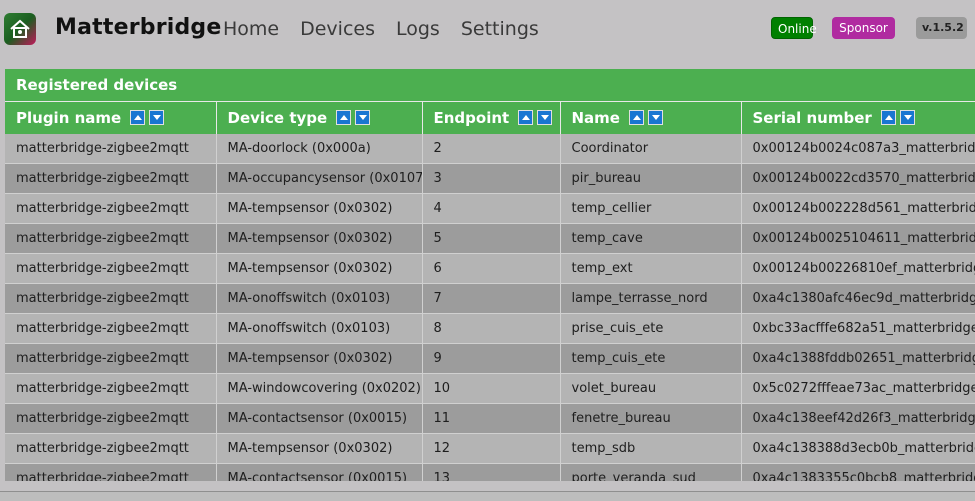 The width and height of the screenshot is (975, 501). I want to click on cell-endpoint: 6, so click(491, 268).